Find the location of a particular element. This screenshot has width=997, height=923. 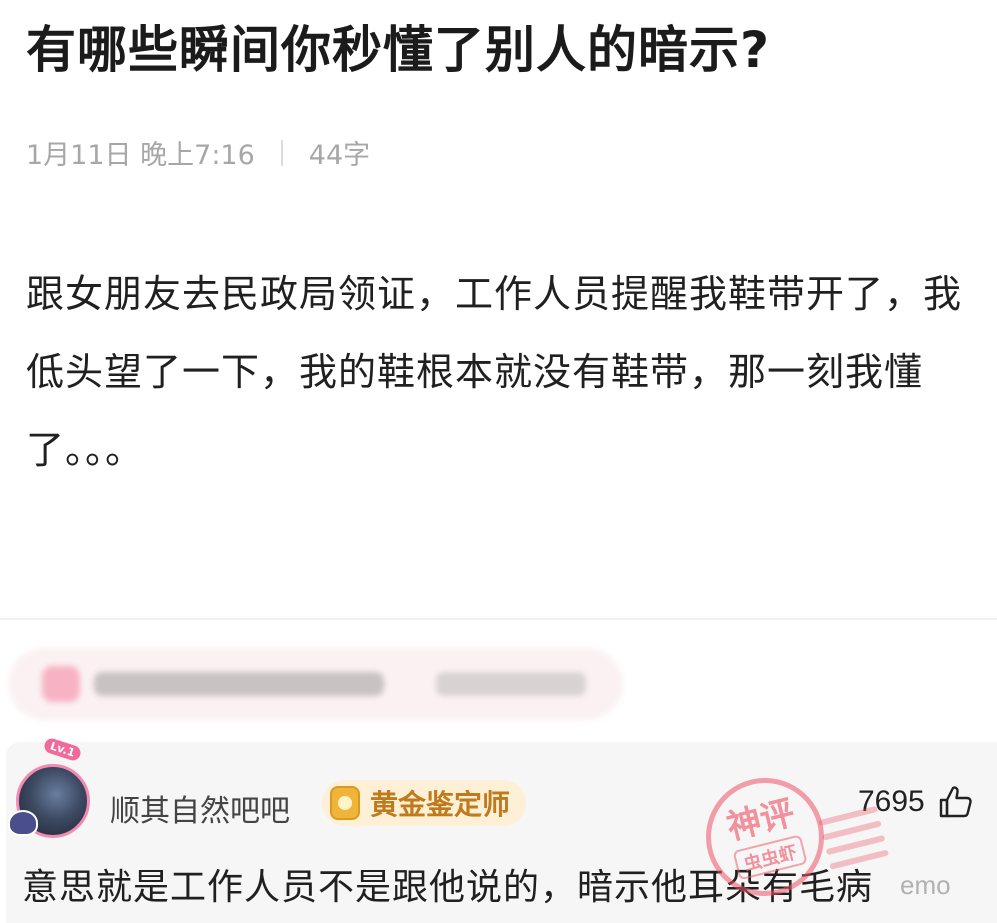

meta-divider is located at coordinates (281, 152).